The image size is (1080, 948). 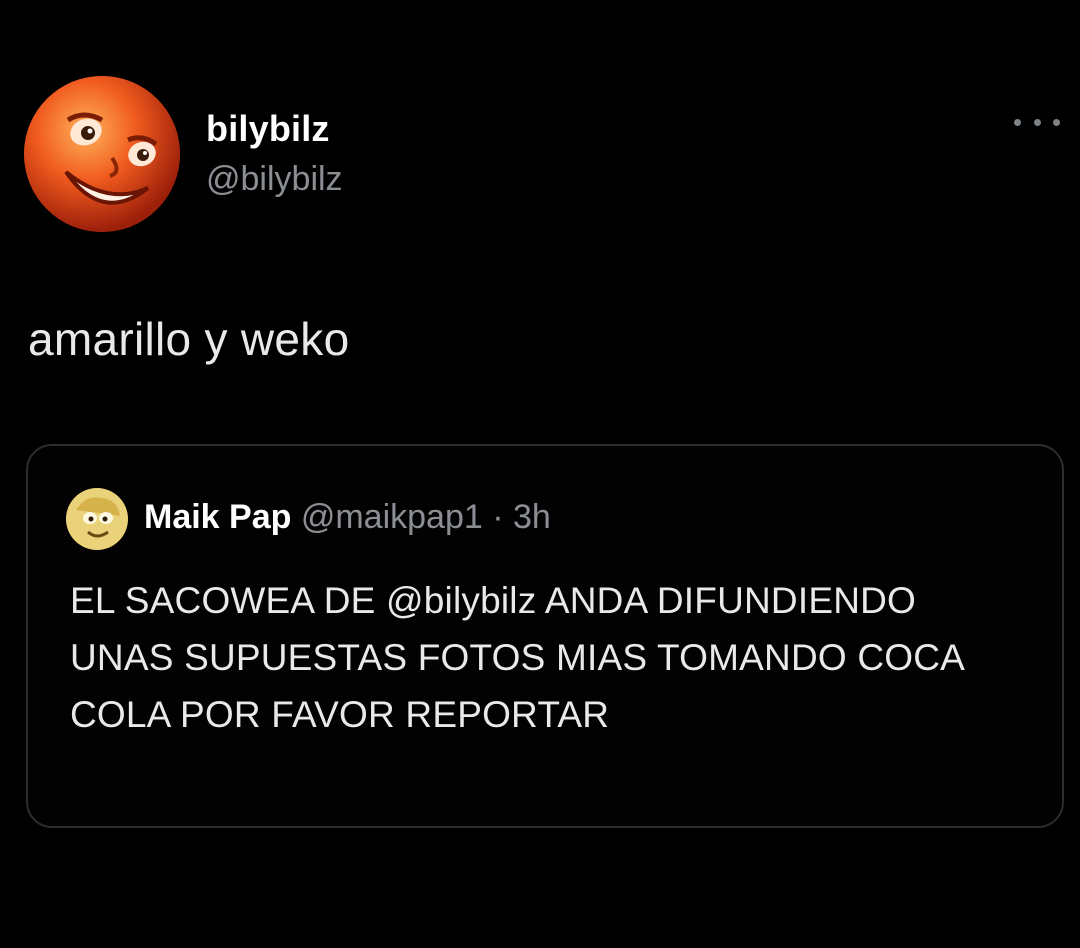 I want to click on orange-grinning-face-avatar-icon, so click(x=102, y=154).